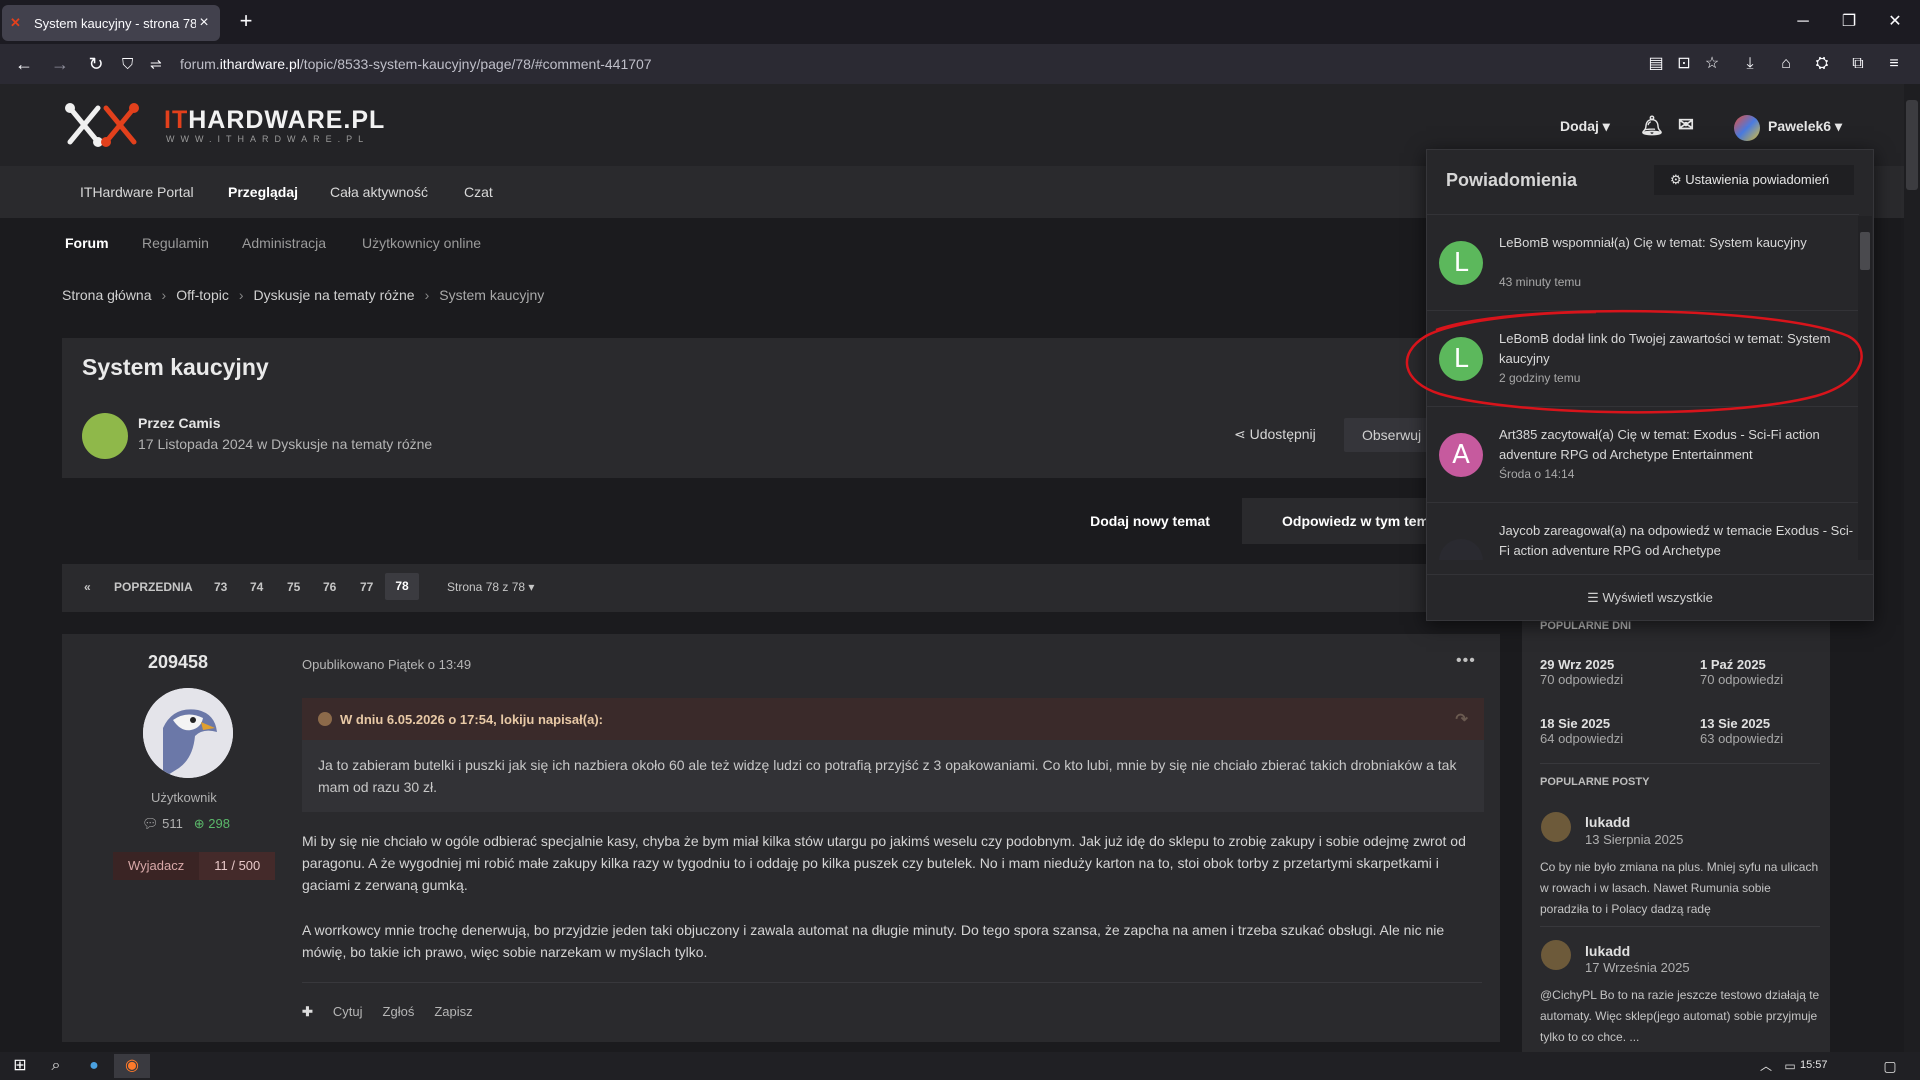 This screenshot has width=1920, height=1080. Describe the element at coordinates (178, 662) in the screenshot. I see `post-author-name: 209458` at that location.